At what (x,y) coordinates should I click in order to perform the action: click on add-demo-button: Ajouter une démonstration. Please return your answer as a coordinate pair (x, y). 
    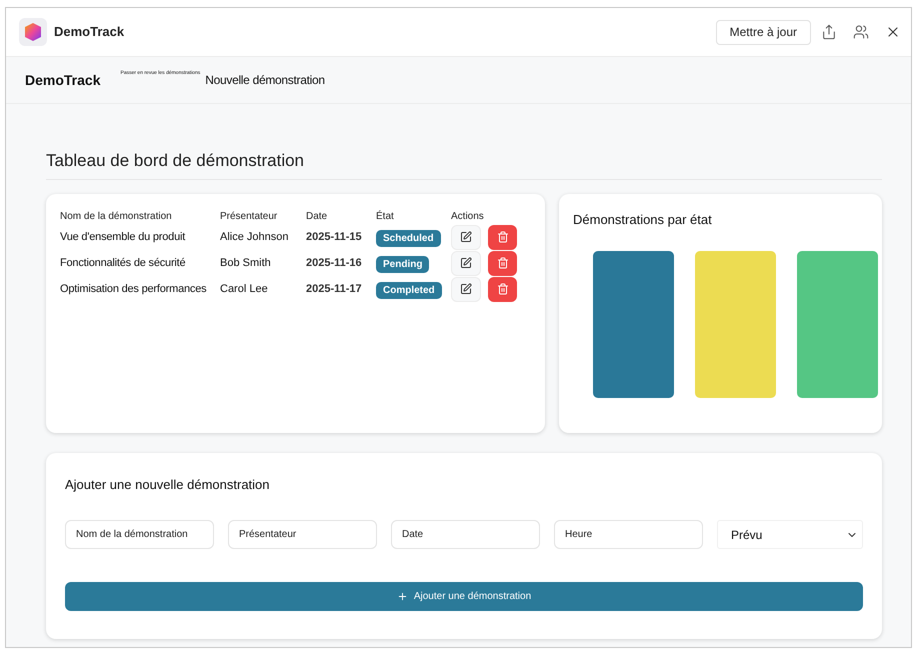
    Looking at the image, I should click on (464, 596).